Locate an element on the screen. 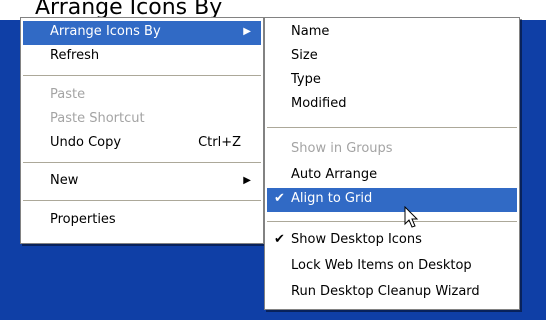  menu-item-undo-copy: Undo Copy Ctrl+Z is located at coordinates (142, 144).